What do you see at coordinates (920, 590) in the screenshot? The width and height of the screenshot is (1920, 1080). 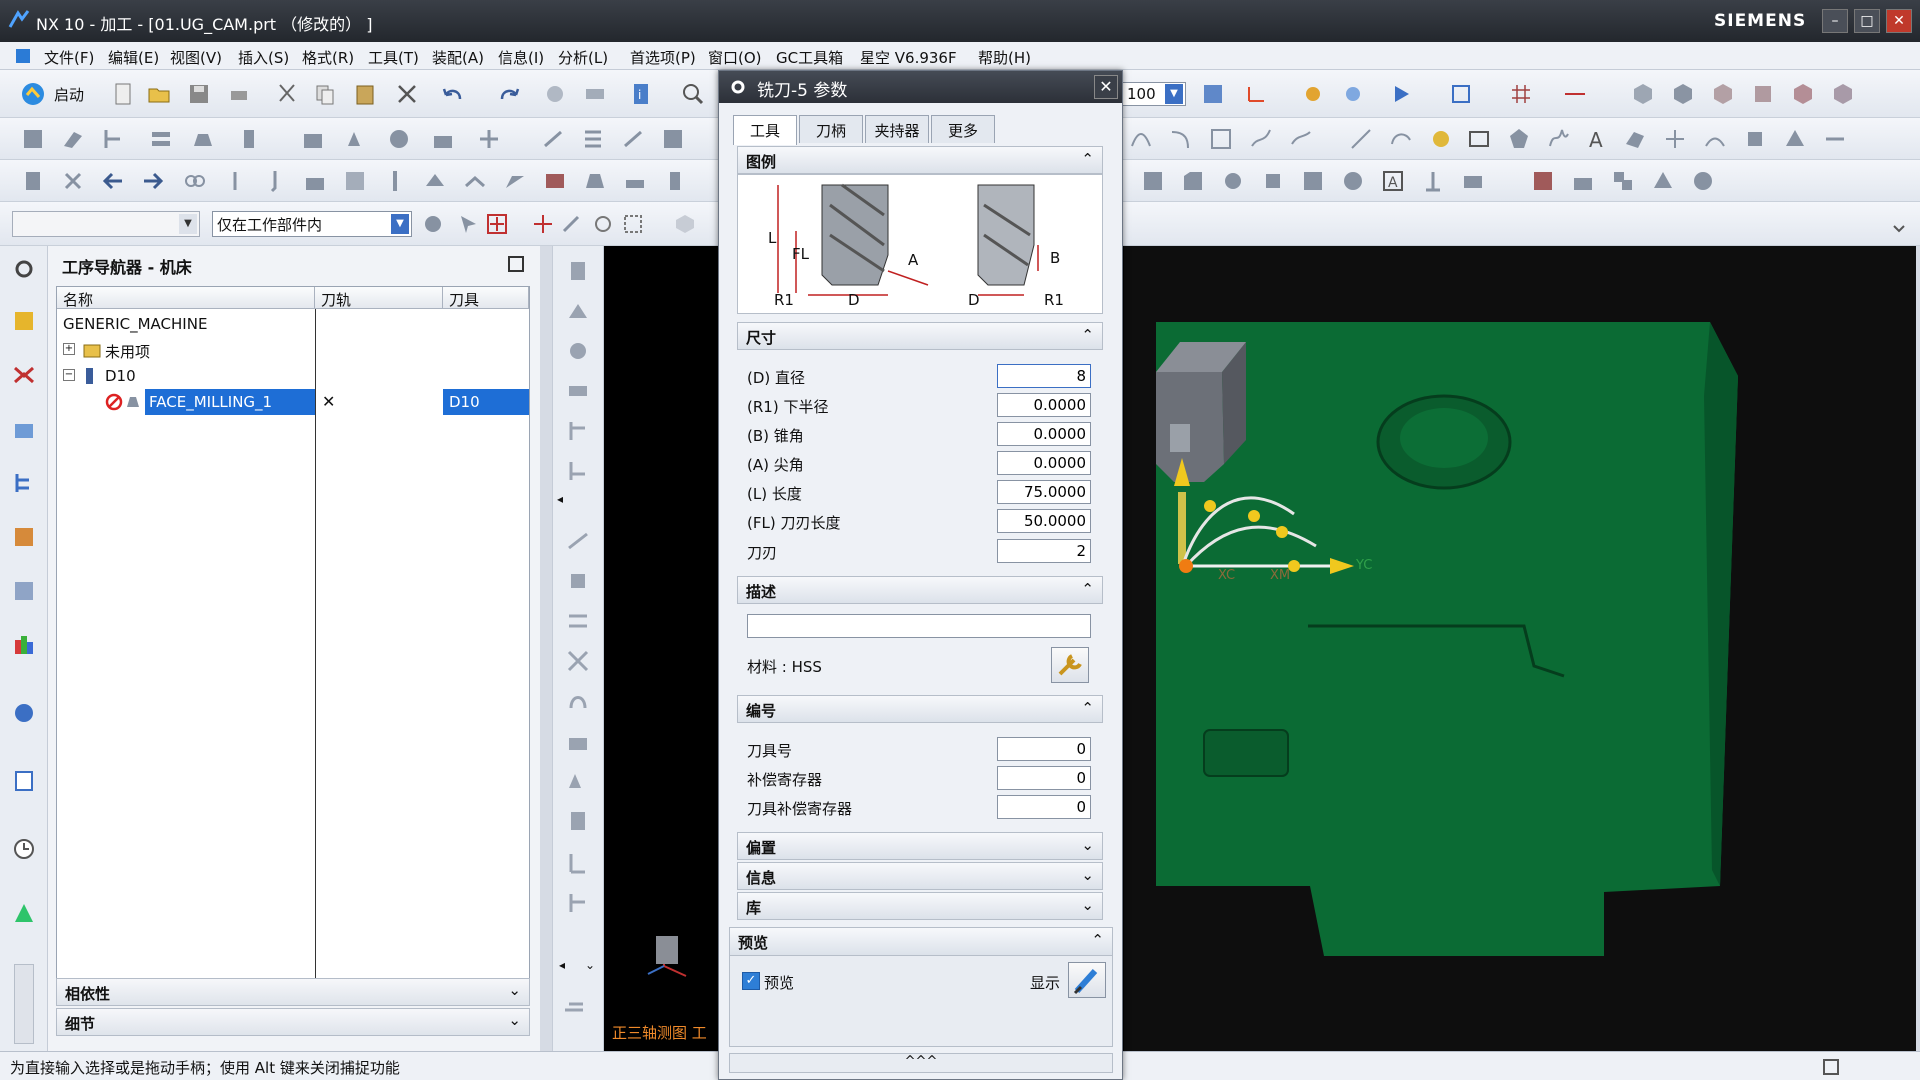 I see `section-description: 描述 ⌃` at bounding box center [920, 590].